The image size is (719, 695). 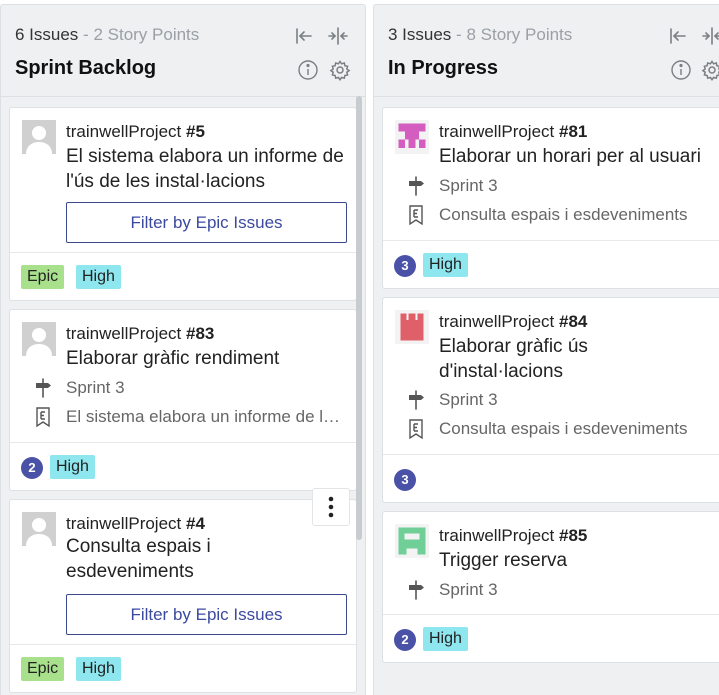 What do you see at coordinates (195, 131) in the screenshot?
I see `issue-number: #5` at bounding box center [195, 131].